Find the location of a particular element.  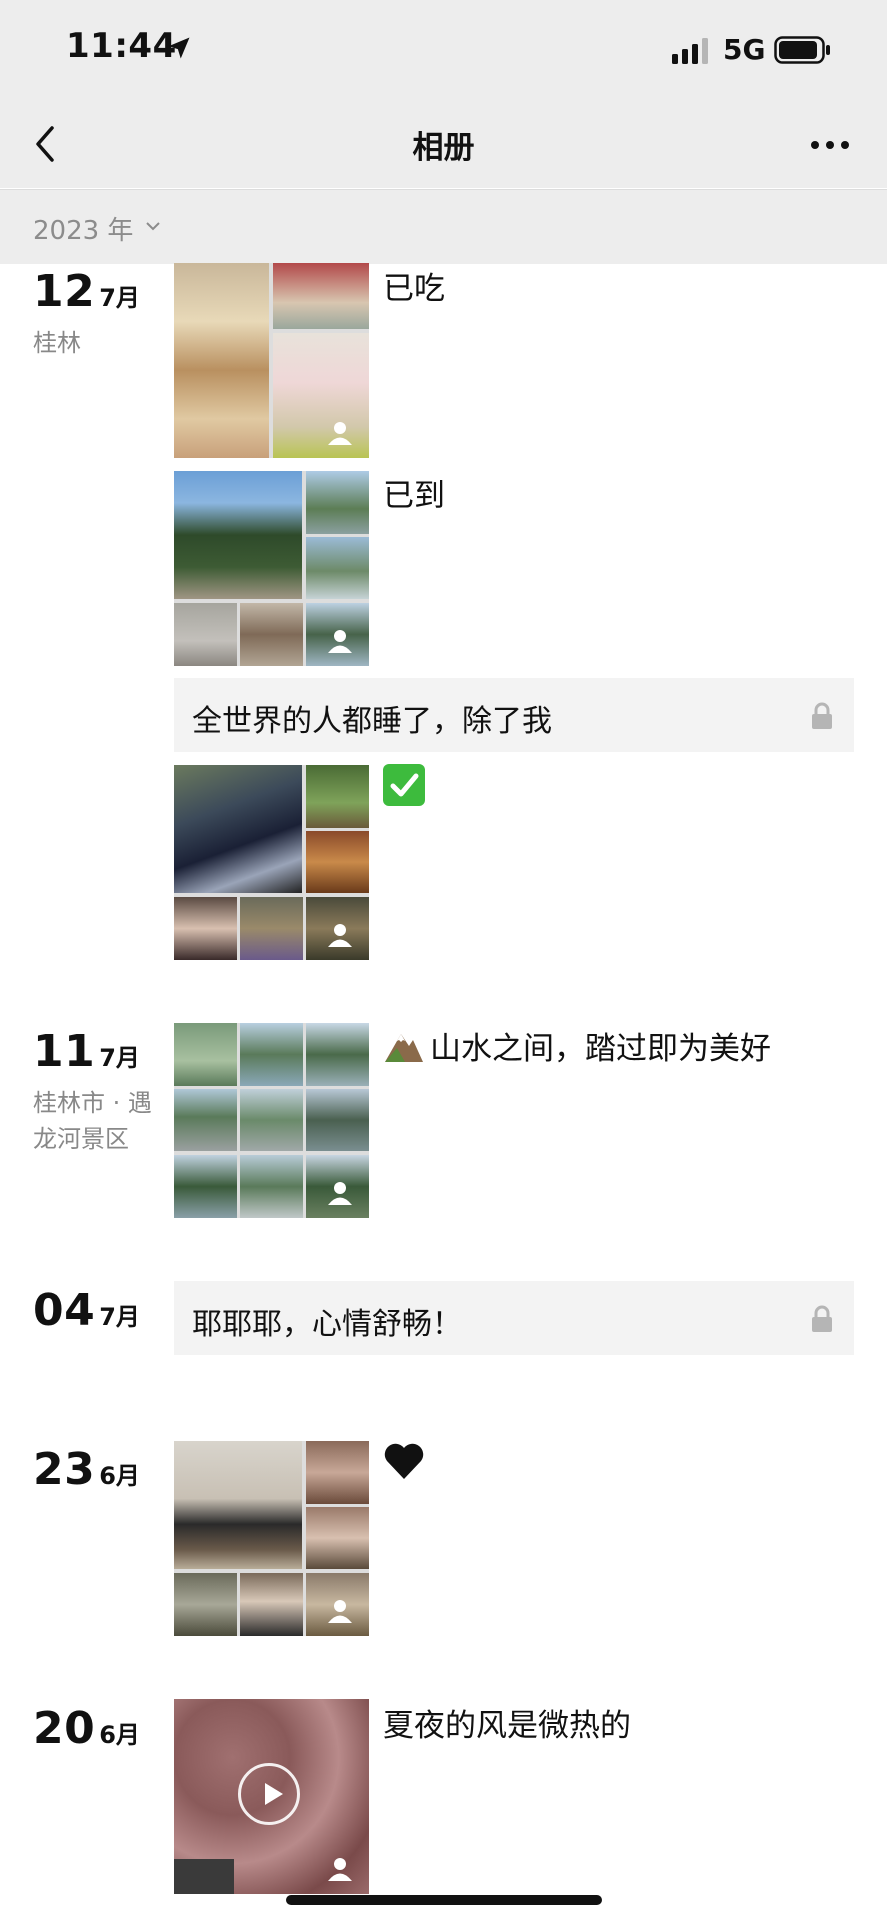

post-date: 04 7月 is located at coordinates (86, 1310).